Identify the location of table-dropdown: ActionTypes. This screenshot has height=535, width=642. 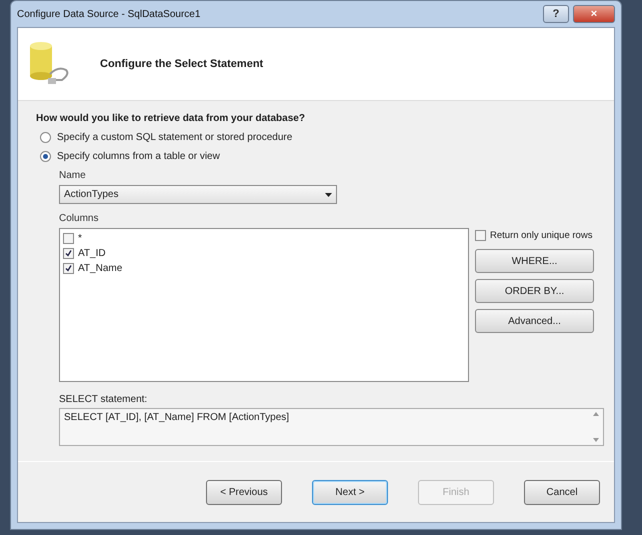
(198, 194).